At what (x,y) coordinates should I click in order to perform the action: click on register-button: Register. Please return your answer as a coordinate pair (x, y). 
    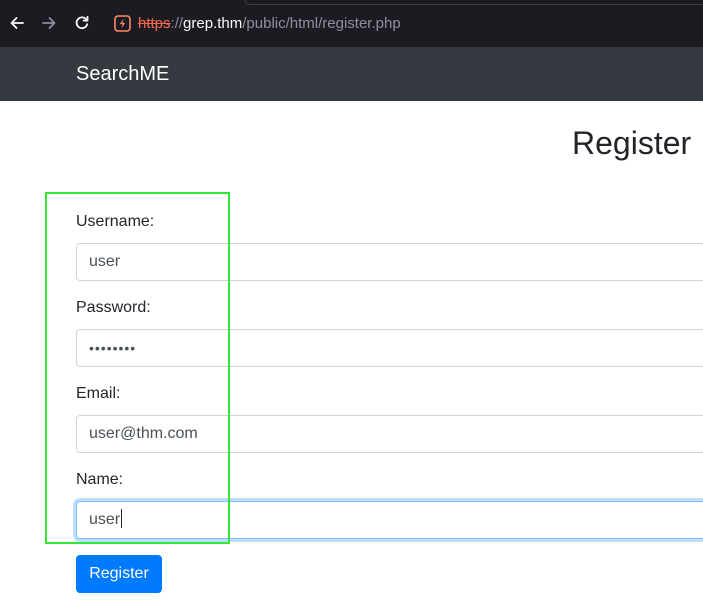
    Looking at the image, I should click on (119, 574).